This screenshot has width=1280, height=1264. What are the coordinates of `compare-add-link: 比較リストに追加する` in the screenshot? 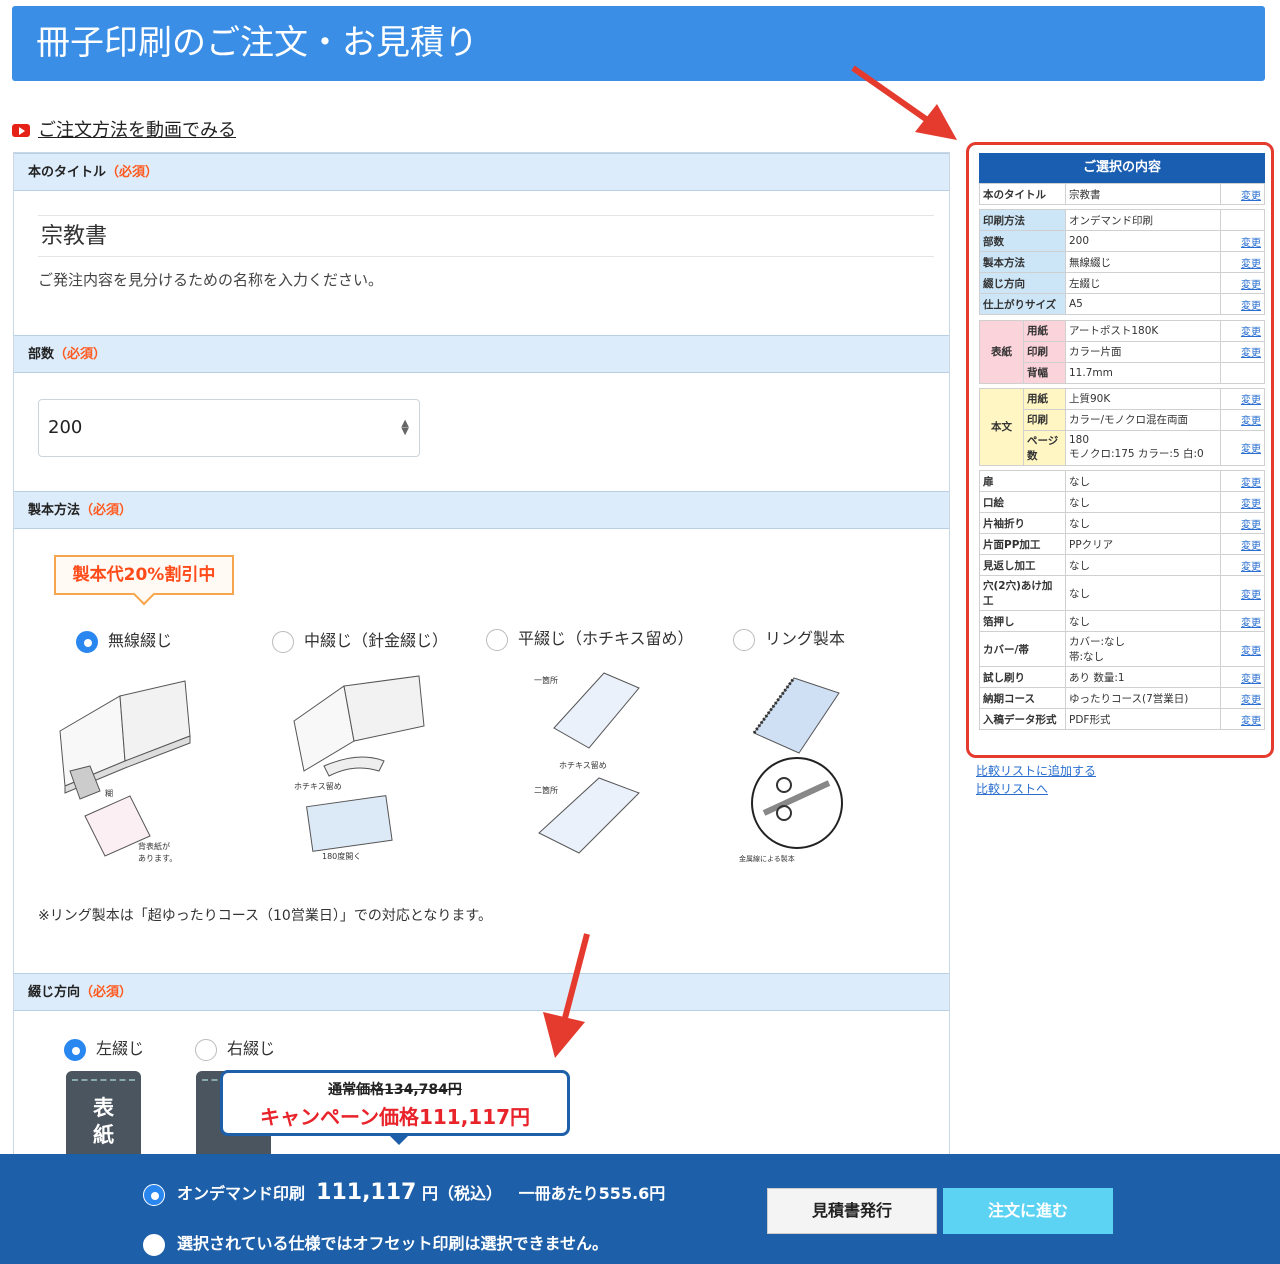 It's located at (1036, 770).